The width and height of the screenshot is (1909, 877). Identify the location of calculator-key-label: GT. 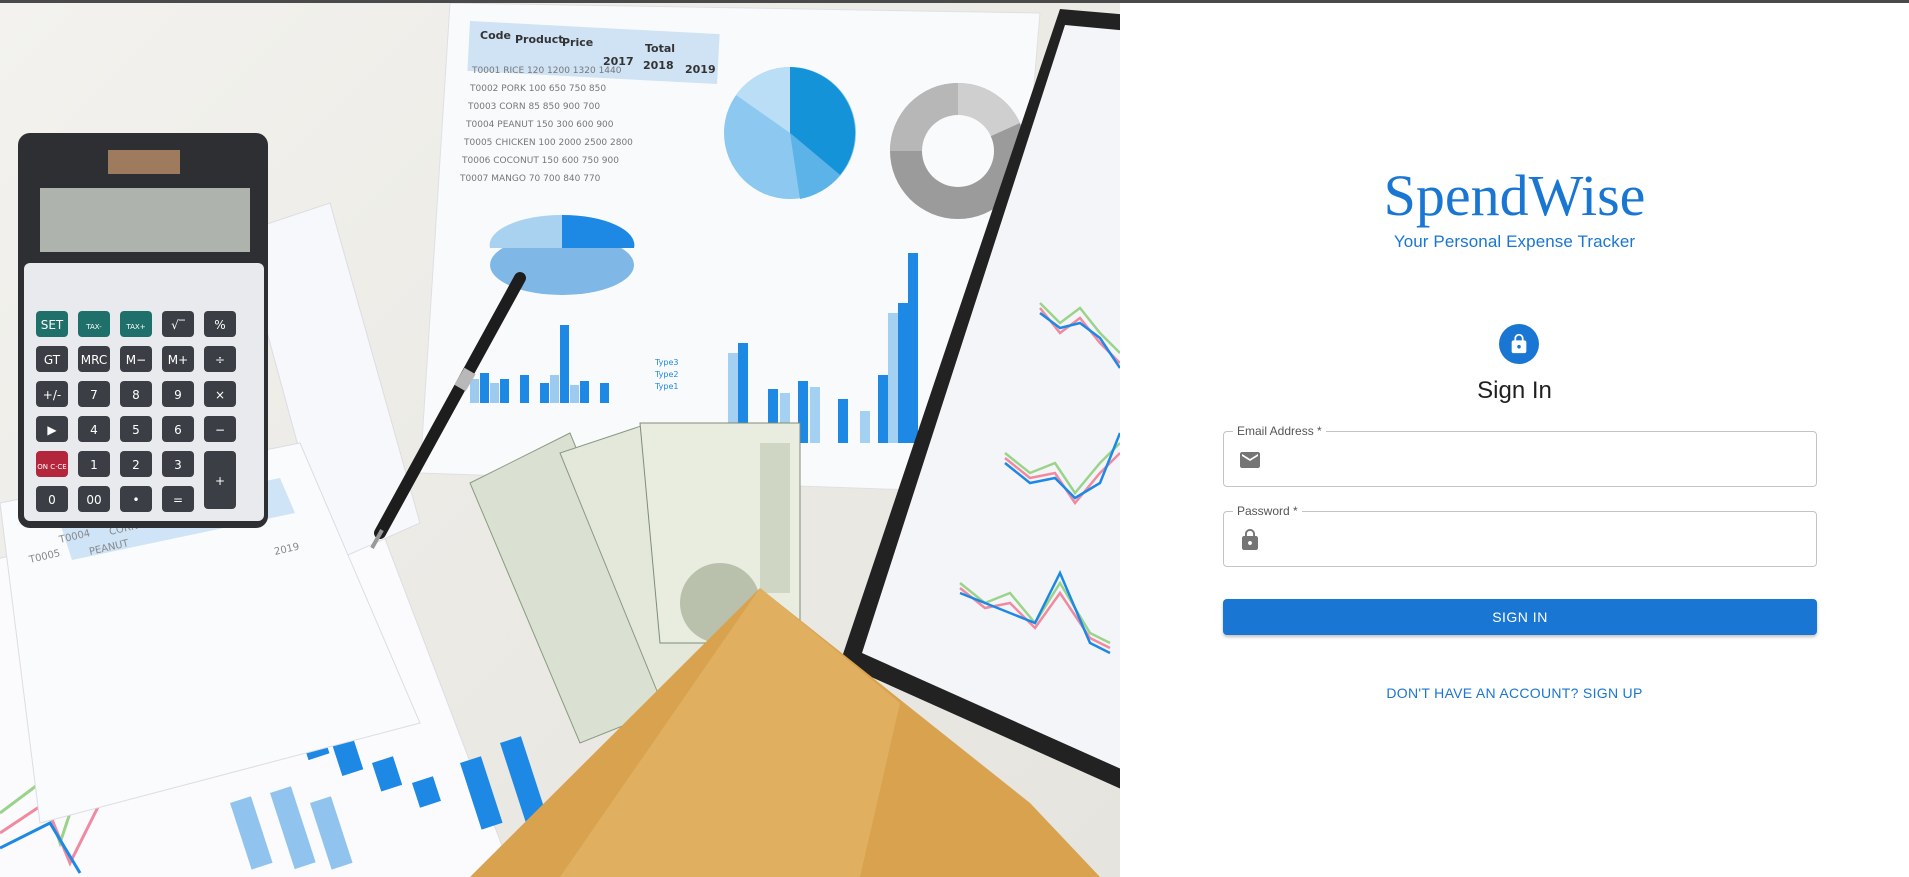
(52, 360).